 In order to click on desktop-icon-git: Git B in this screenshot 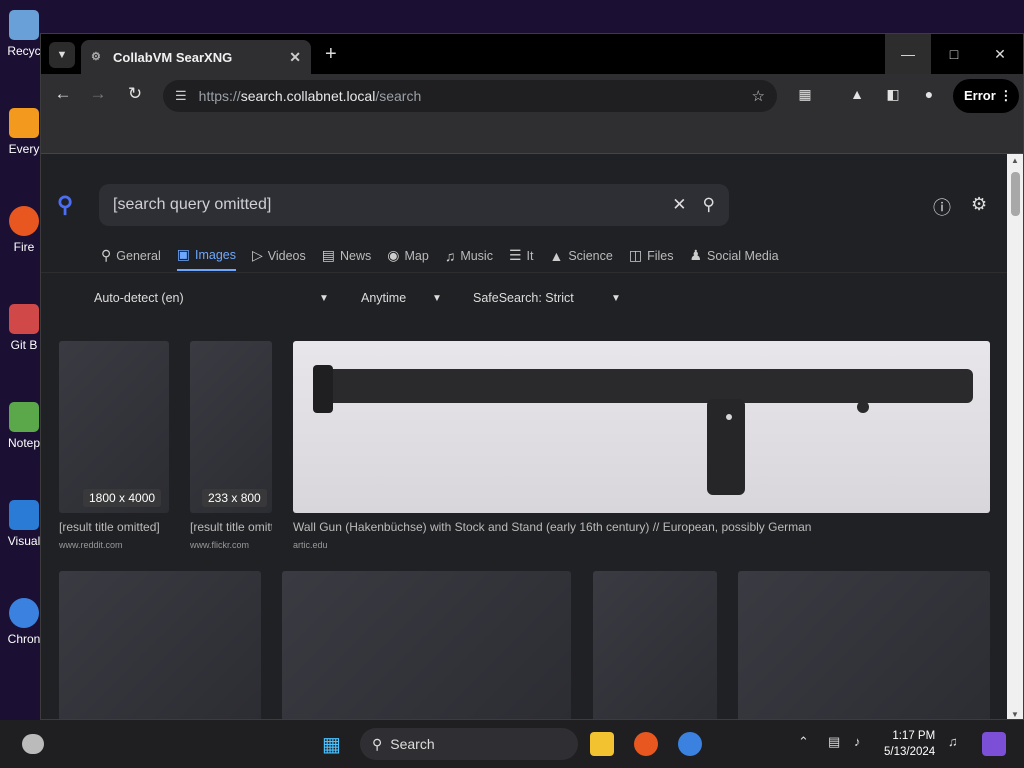, I will do `click(24, 328)`.